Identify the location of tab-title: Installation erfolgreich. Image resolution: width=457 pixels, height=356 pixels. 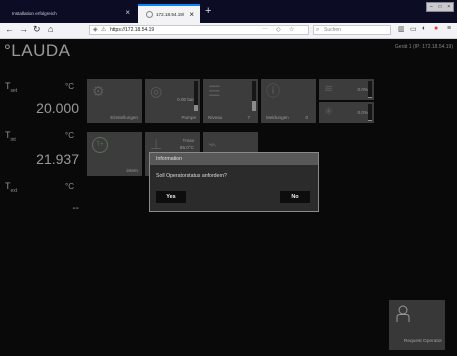
(34, 13).